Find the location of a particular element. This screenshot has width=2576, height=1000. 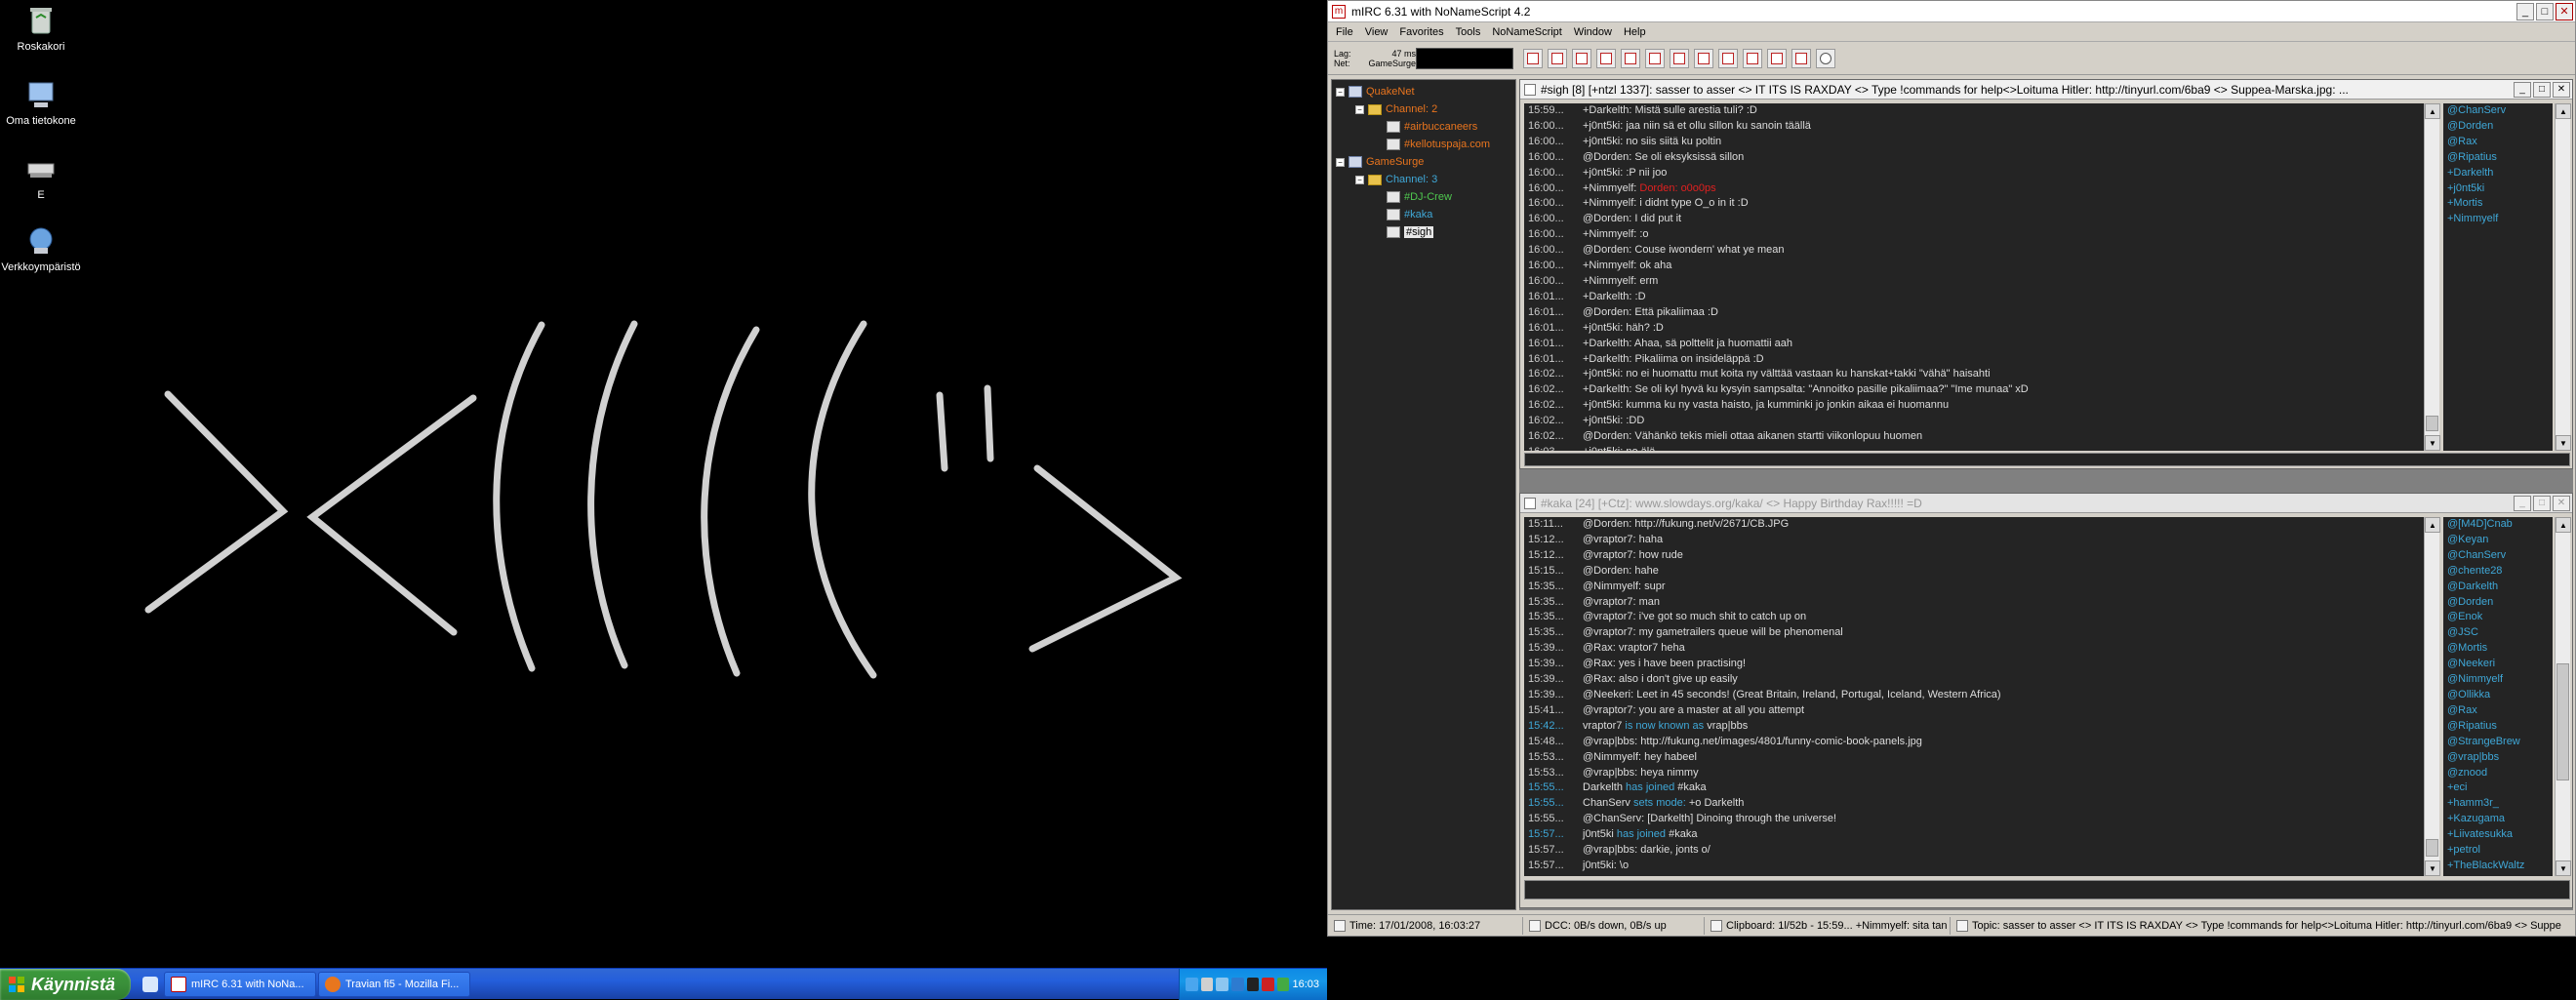

menu-nonamescript: NoNameScript is located at coordinates (1527, 32).